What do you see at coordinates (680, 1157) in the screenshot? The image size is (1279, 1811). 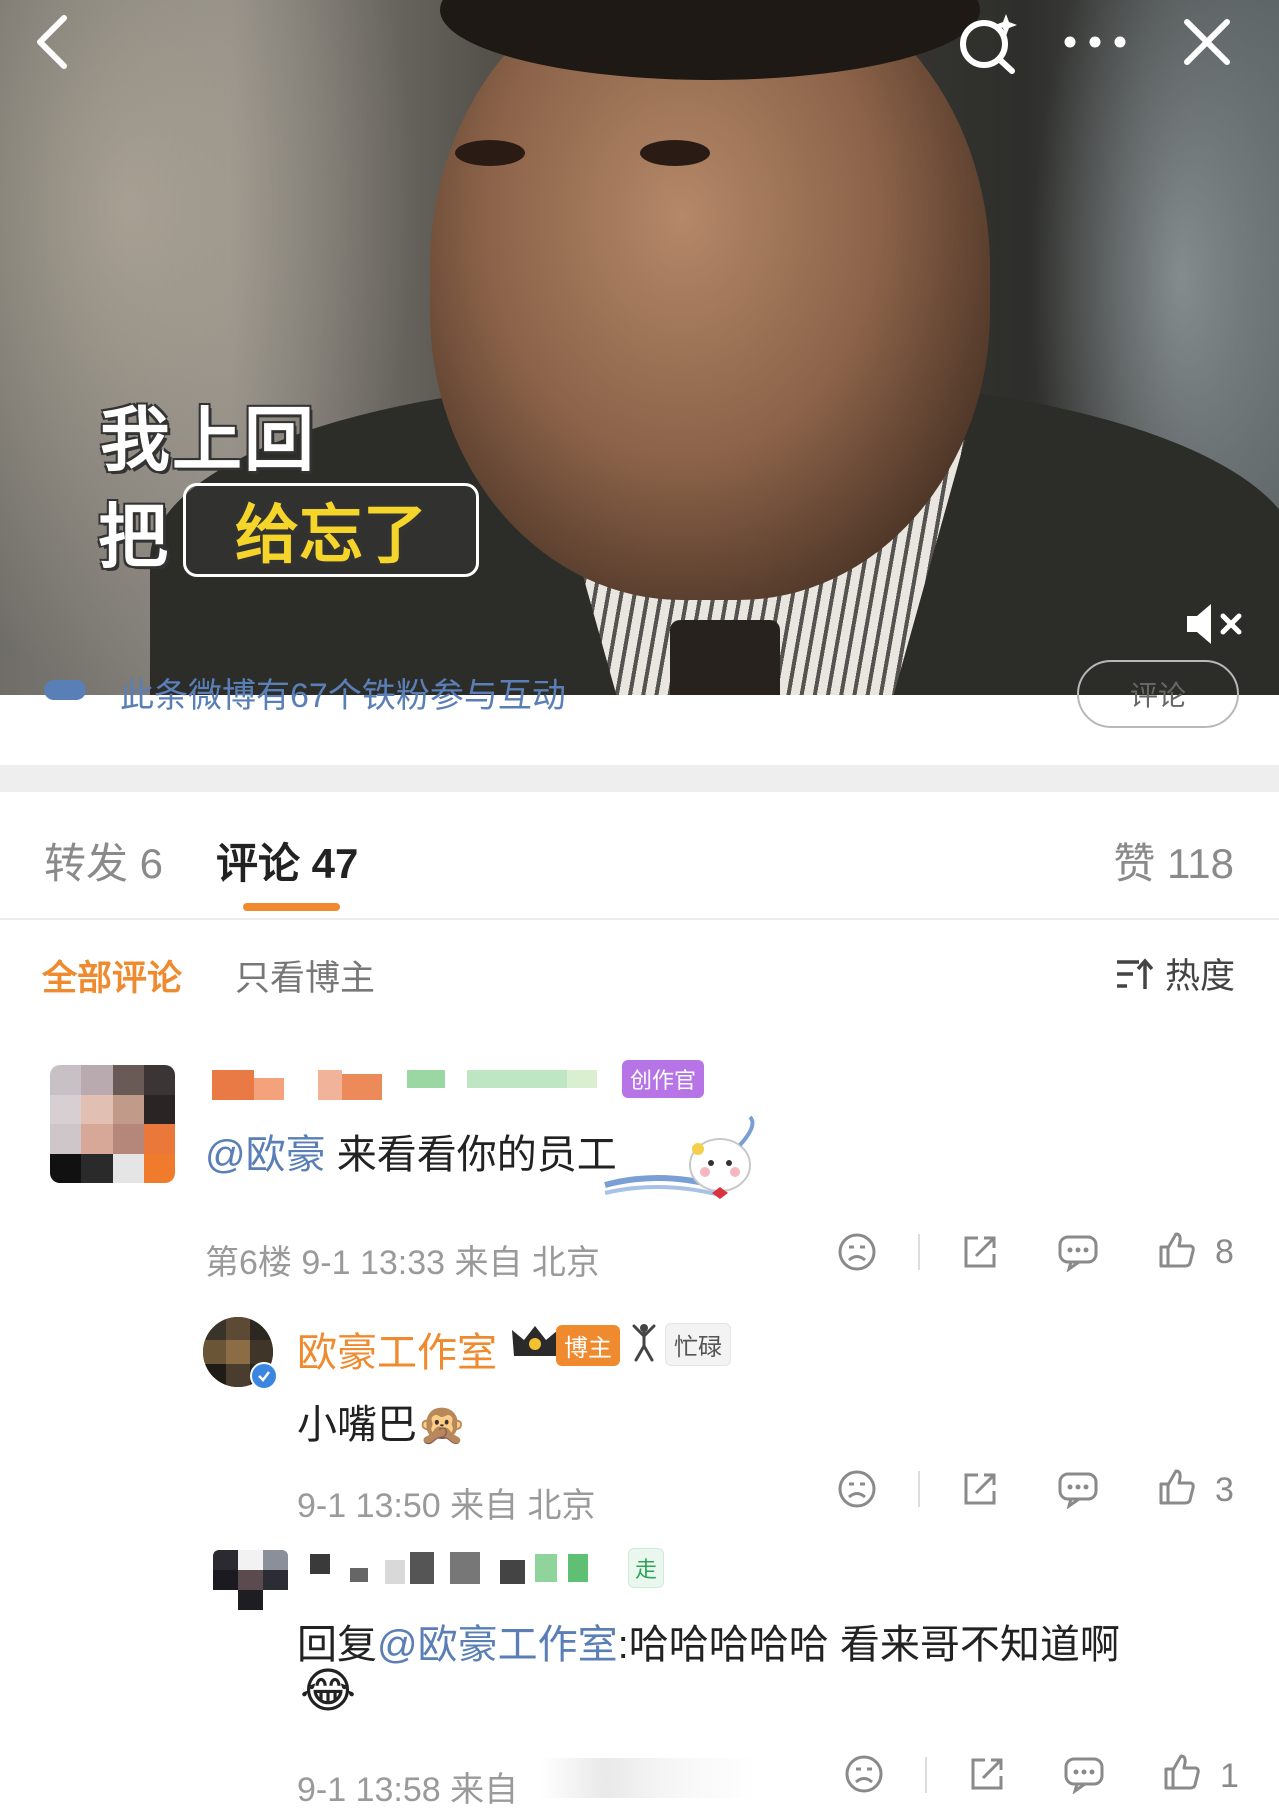 I see `cat-decoration-icon` at bounding box center [680, 1157].